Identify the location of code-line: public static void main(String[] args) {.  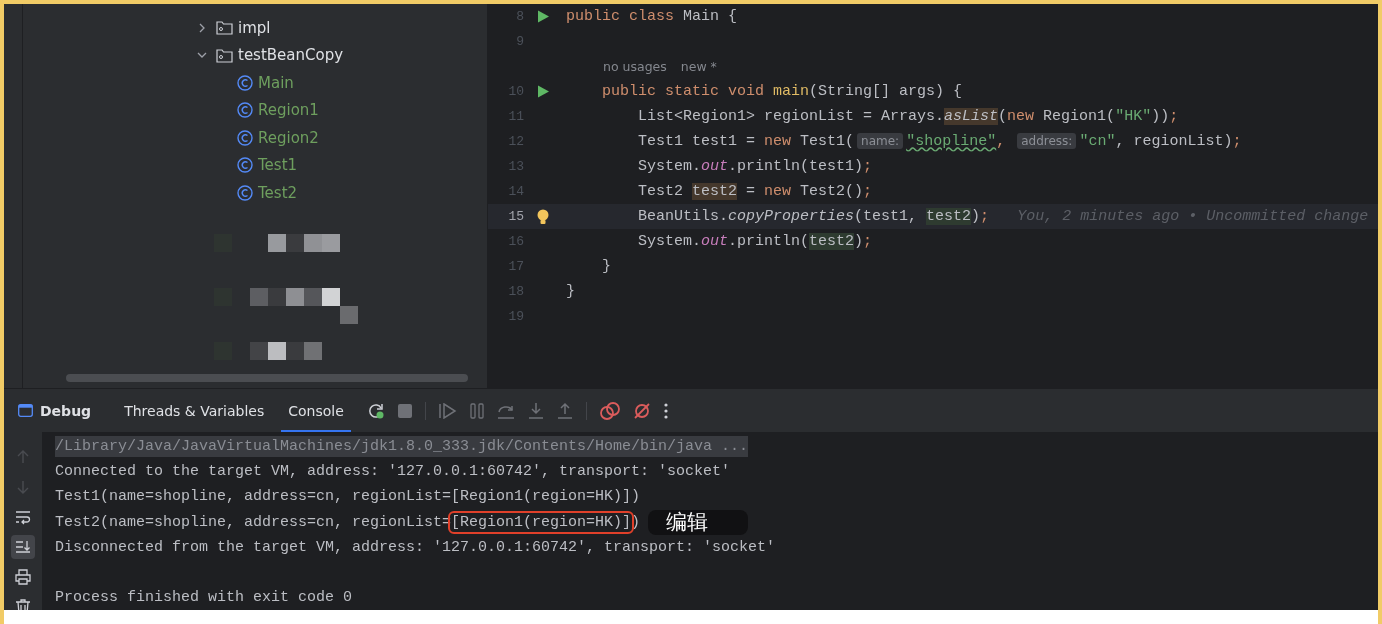
(782, 91).